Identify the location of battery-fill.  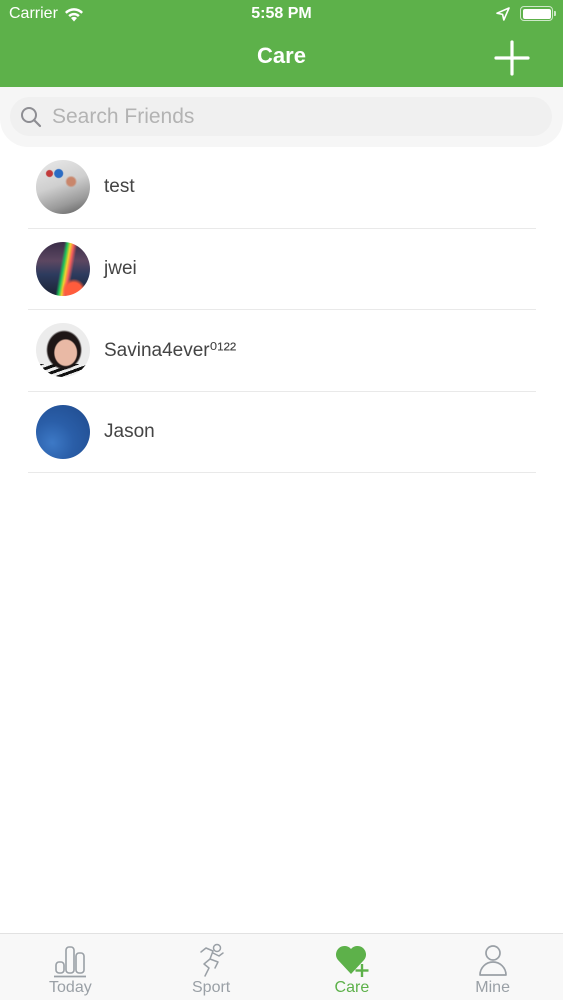
(536, 13).